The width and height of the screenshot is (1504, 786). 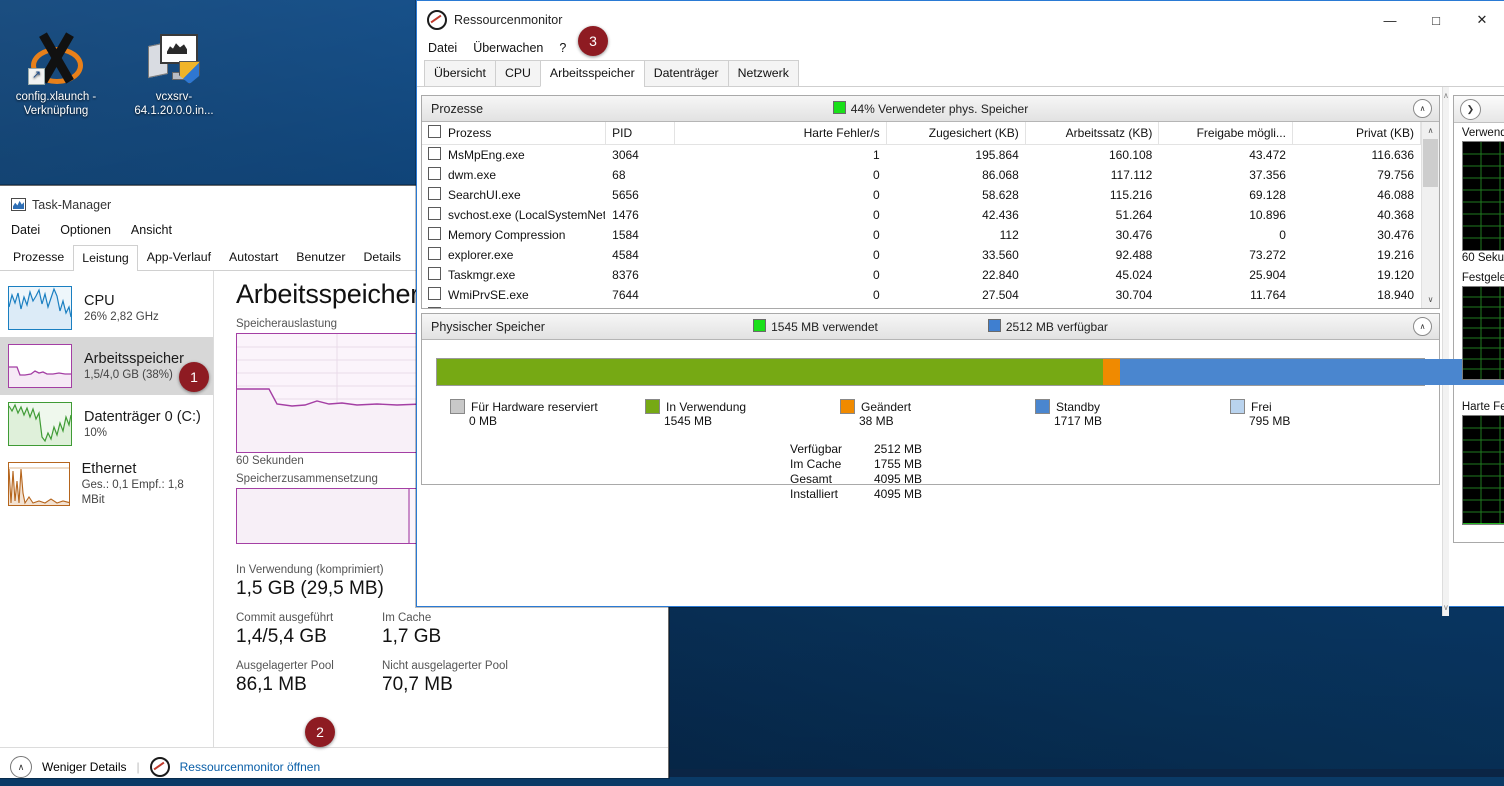 What do you see at coordinates (1479, 195) in the screenshot?
I see `graph-block-phys-memory: Verwendeter phys. Arbe... 100%` at bounding box center [1479, 195].